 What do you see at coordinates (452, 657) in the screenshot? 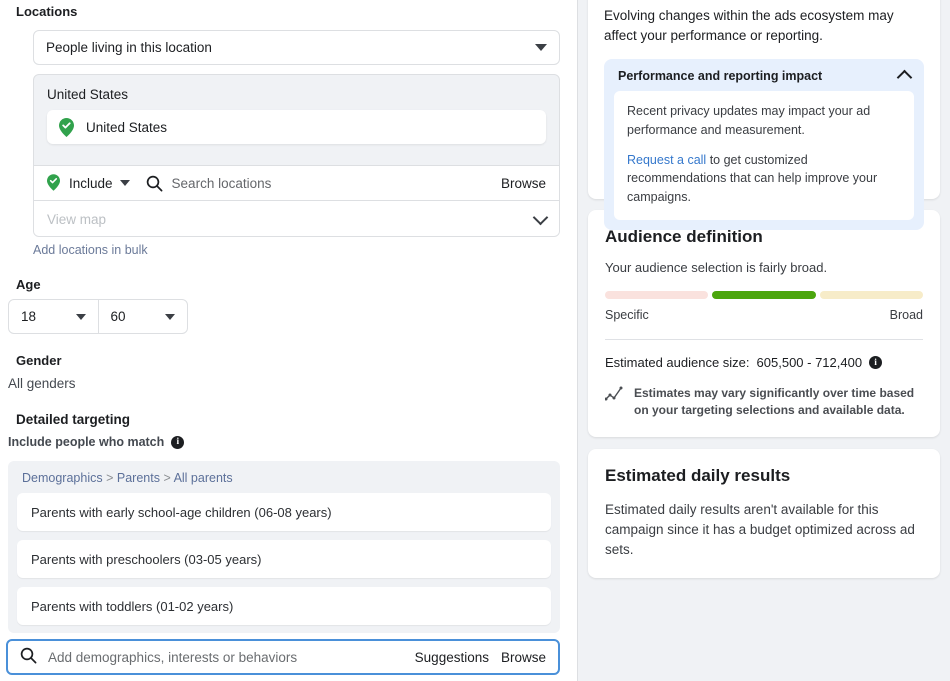
I see `suggestions-button: Suggestions` at bounding box center [452, 657].